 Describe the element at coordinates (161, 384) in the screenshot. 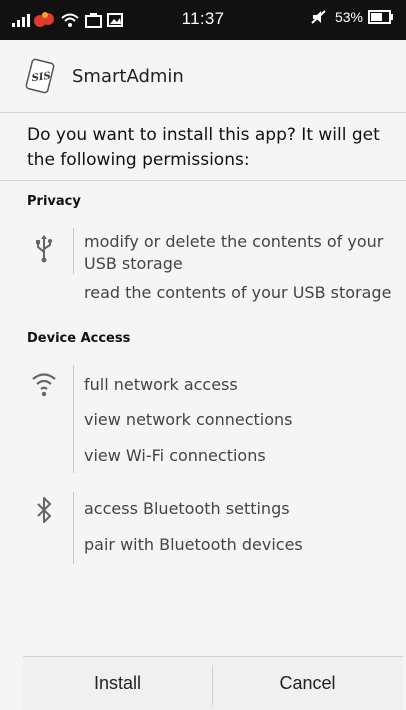

I see `permission-item: full network access` at that location.